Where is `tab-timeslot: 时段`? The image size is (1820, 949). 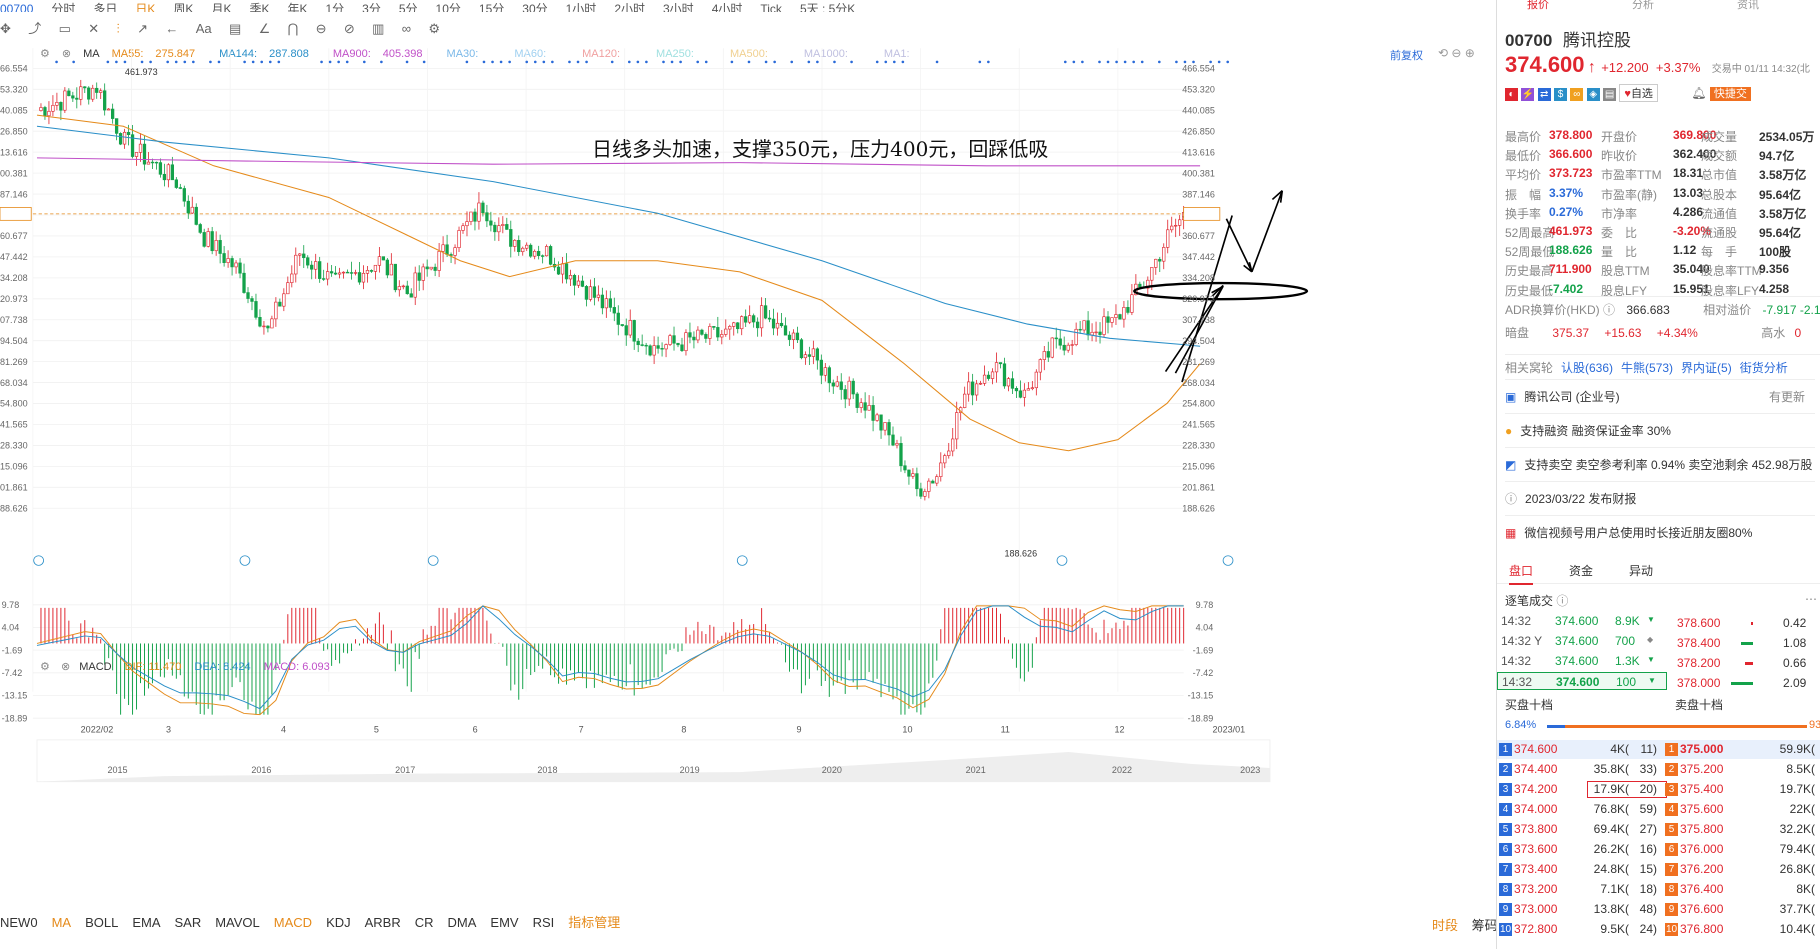
tab-timeslot: 时段 is located at coordinates (1445, 925).